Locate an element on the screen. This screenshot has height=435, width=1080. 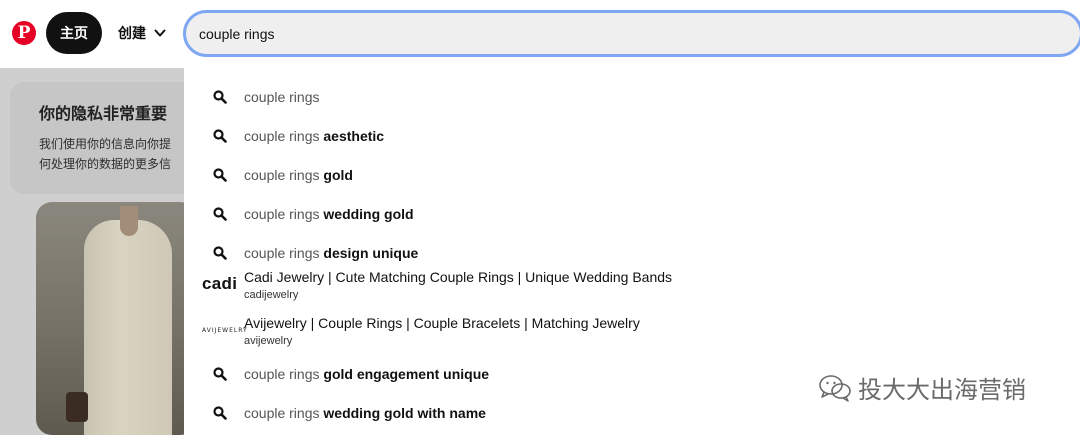
privacy-notice-card: 你的隐私非常重要 我们使用你的信息向你提 何处理你的数据的更多信 is located at coordinates (110, 138).